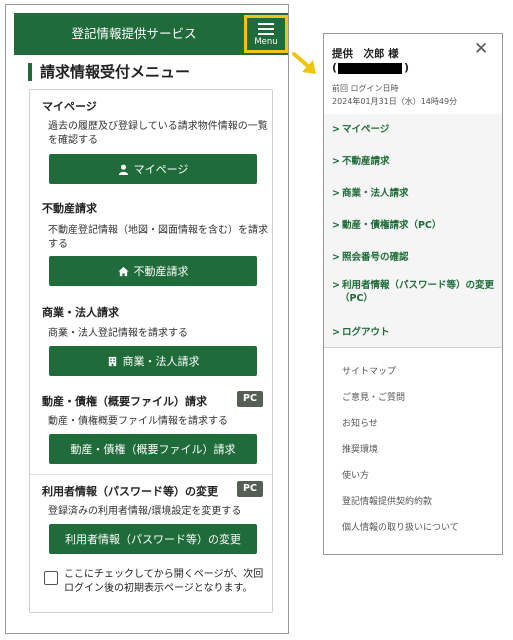 The image size is (513, 640). I want to click on building-icon, so click(112, 361).